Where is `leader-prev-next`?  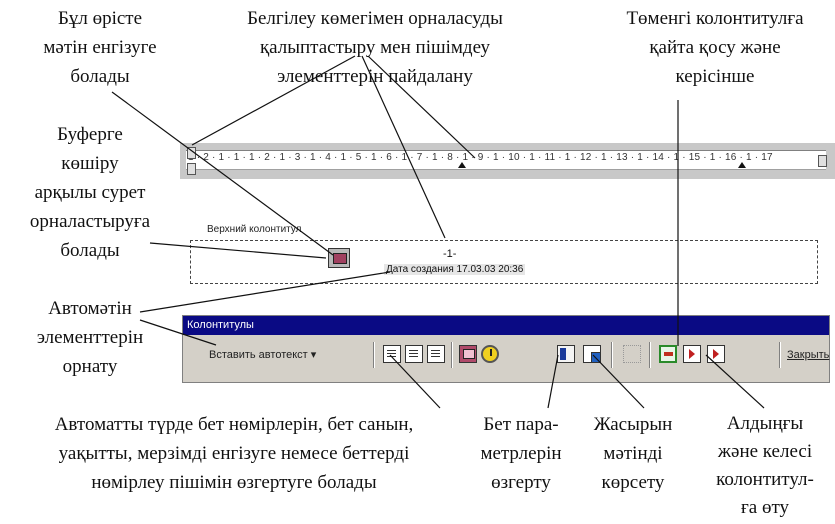 leader-prev-next is located at coordinates (735, 381).